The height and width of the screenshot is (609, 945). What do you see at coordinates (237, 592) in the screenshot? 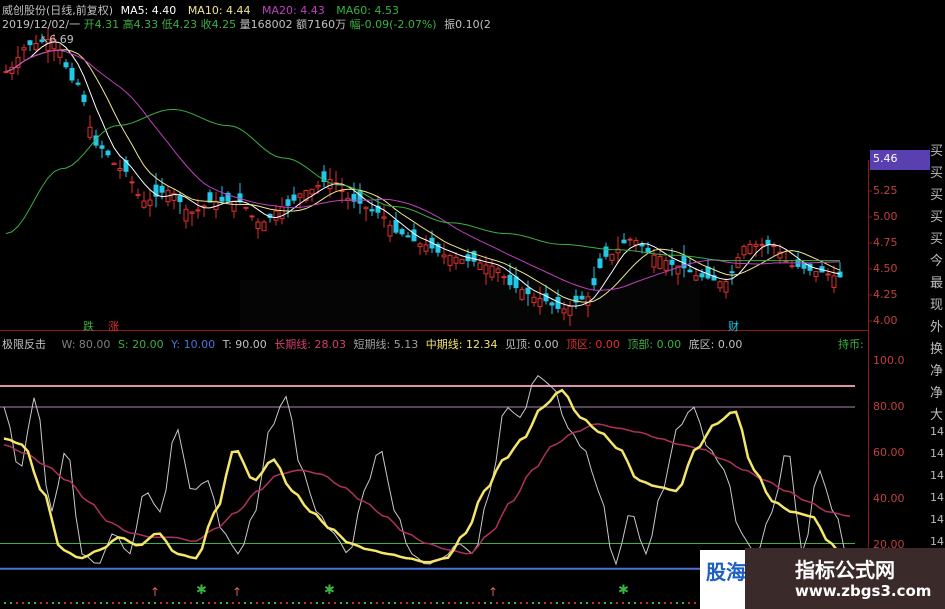
I see `red-arrow-marker: ↑` at bounding box center [237, 592].